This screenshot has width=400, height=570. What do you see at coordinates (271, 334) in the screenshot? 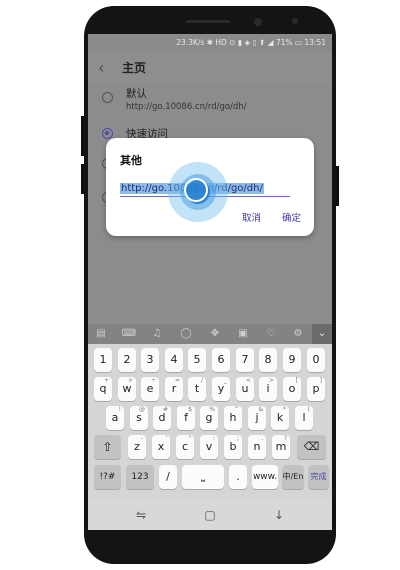
I see `heart-sticker-icon: ♡` at bounding box center [271, 334].